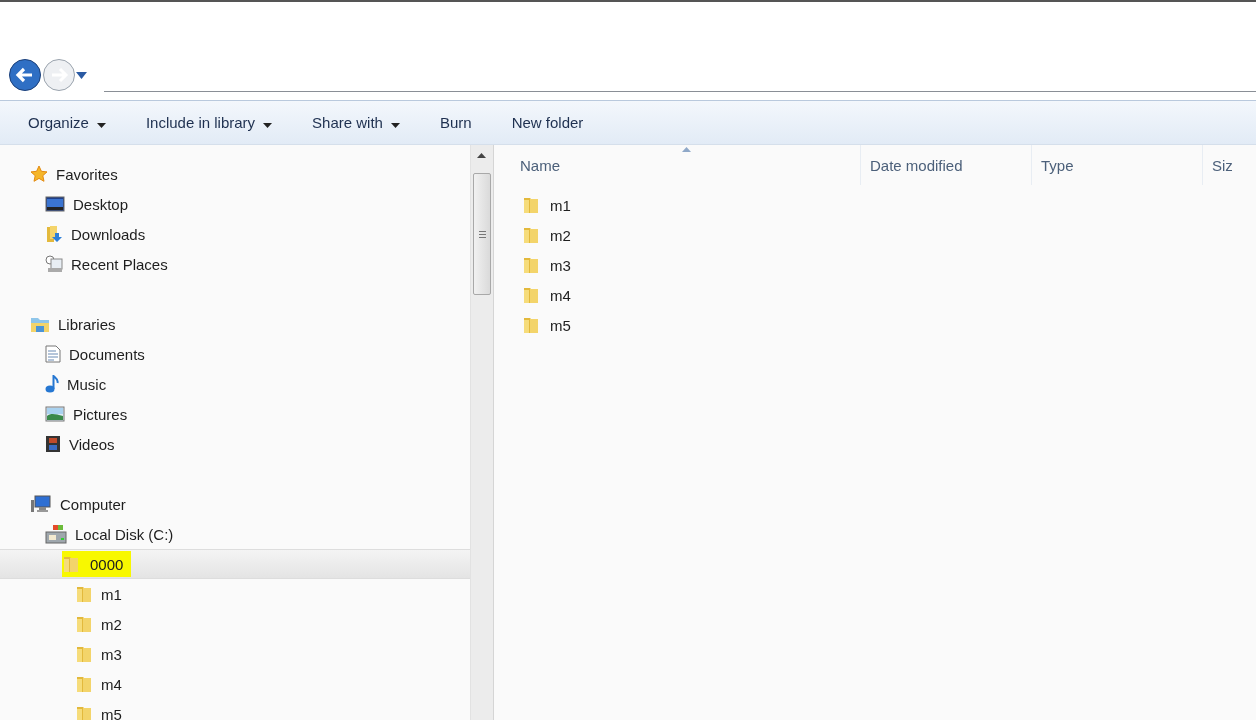 Image resolution: width=1256 pixels, height=720 pixels. Describe the element at coordinates (482, 432) in the screenshot. I see `scrollbar` at that location.